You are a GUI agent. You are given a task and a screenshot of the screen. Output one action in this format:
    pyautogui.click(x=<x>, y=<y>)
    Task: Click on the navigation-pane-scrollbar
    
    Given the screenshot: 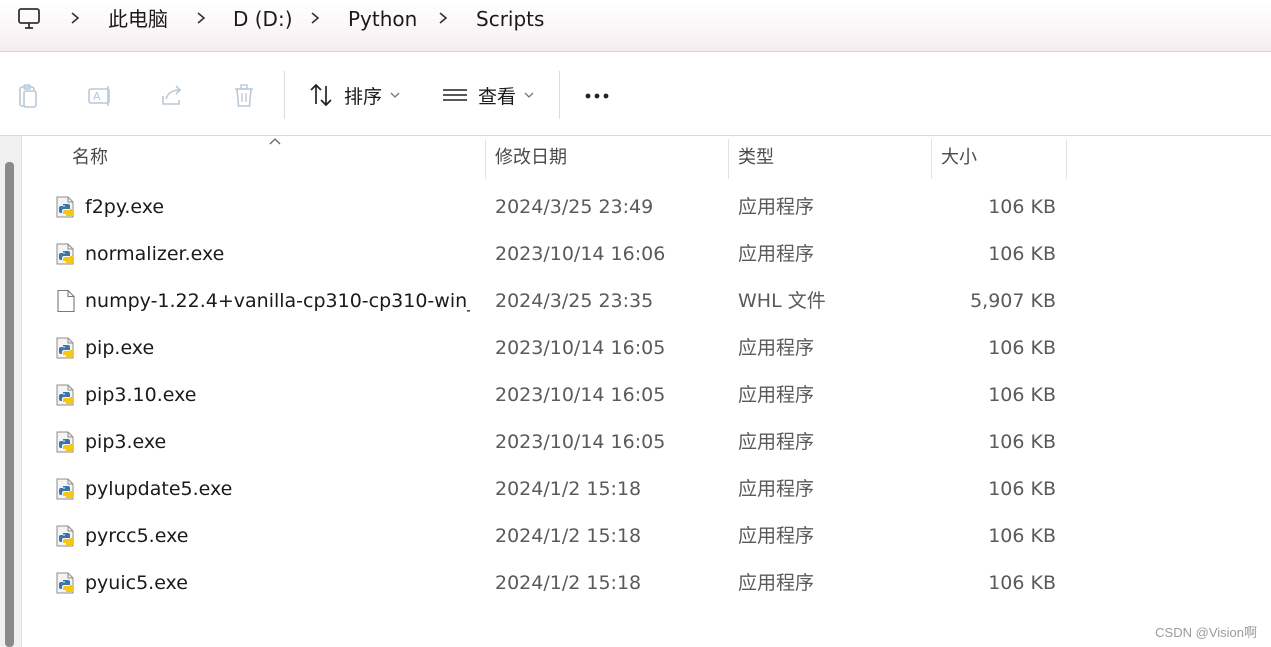 What is the action you would take?
    pyautogui.click(x=11, y=391)
    